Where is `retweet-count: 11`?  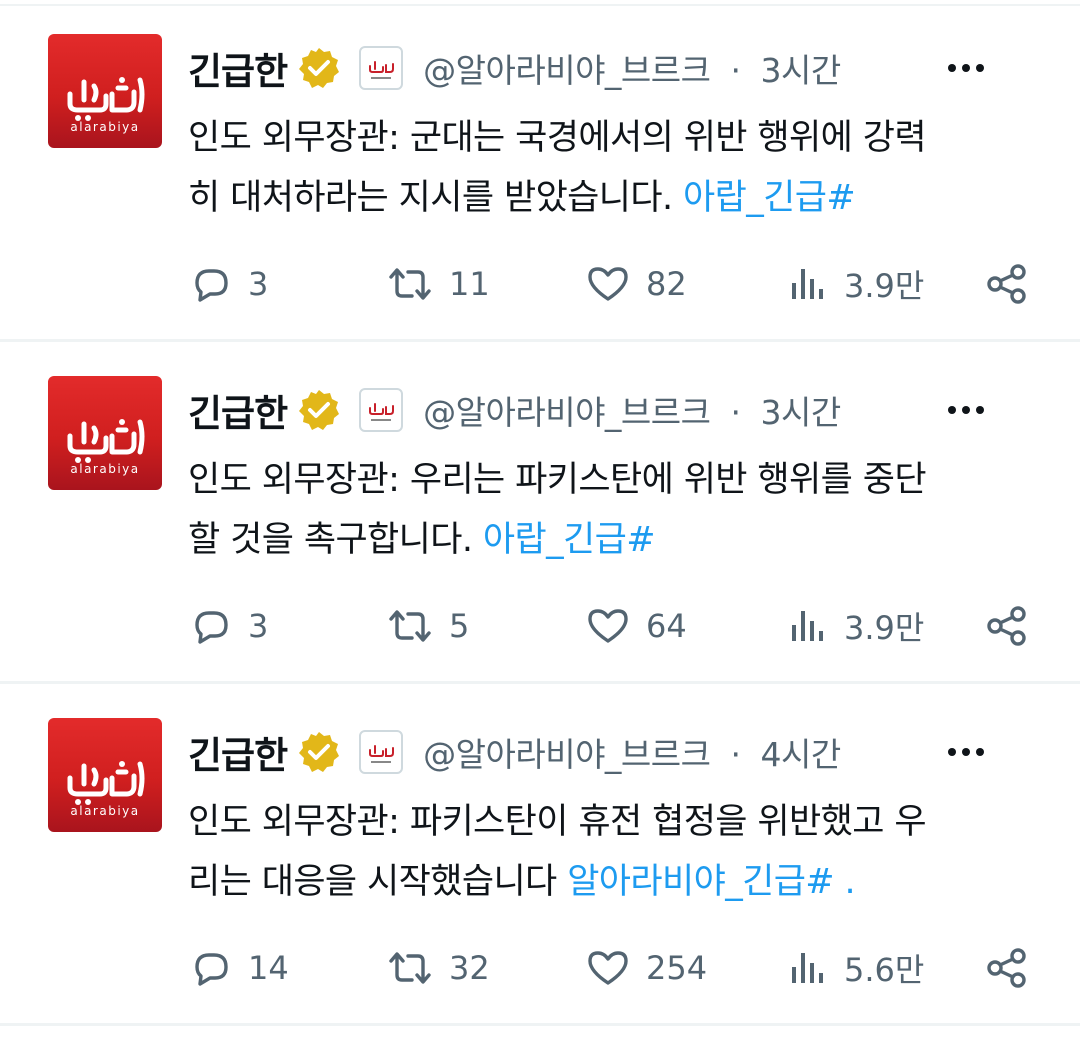
retweet-count: 11 is located at coordinates (469, 284).